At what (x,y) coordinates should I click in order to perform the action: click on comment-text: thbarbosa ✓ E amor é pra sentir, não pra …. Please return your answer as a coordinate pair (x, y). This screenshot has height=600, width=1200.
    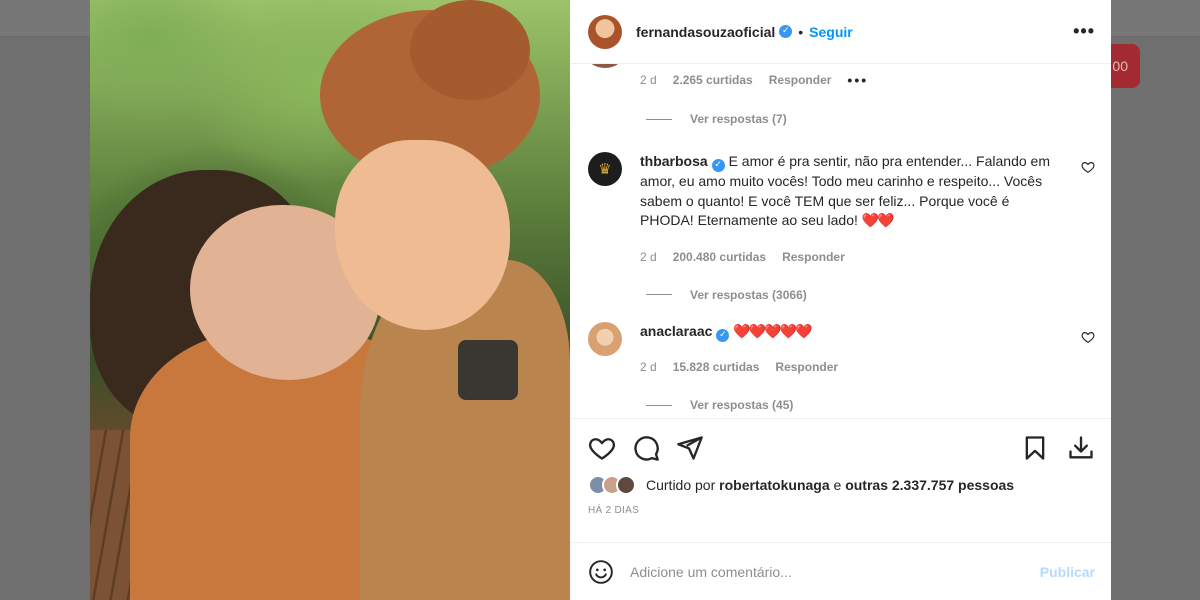
    Looking at the image, I should click on (850, 192).